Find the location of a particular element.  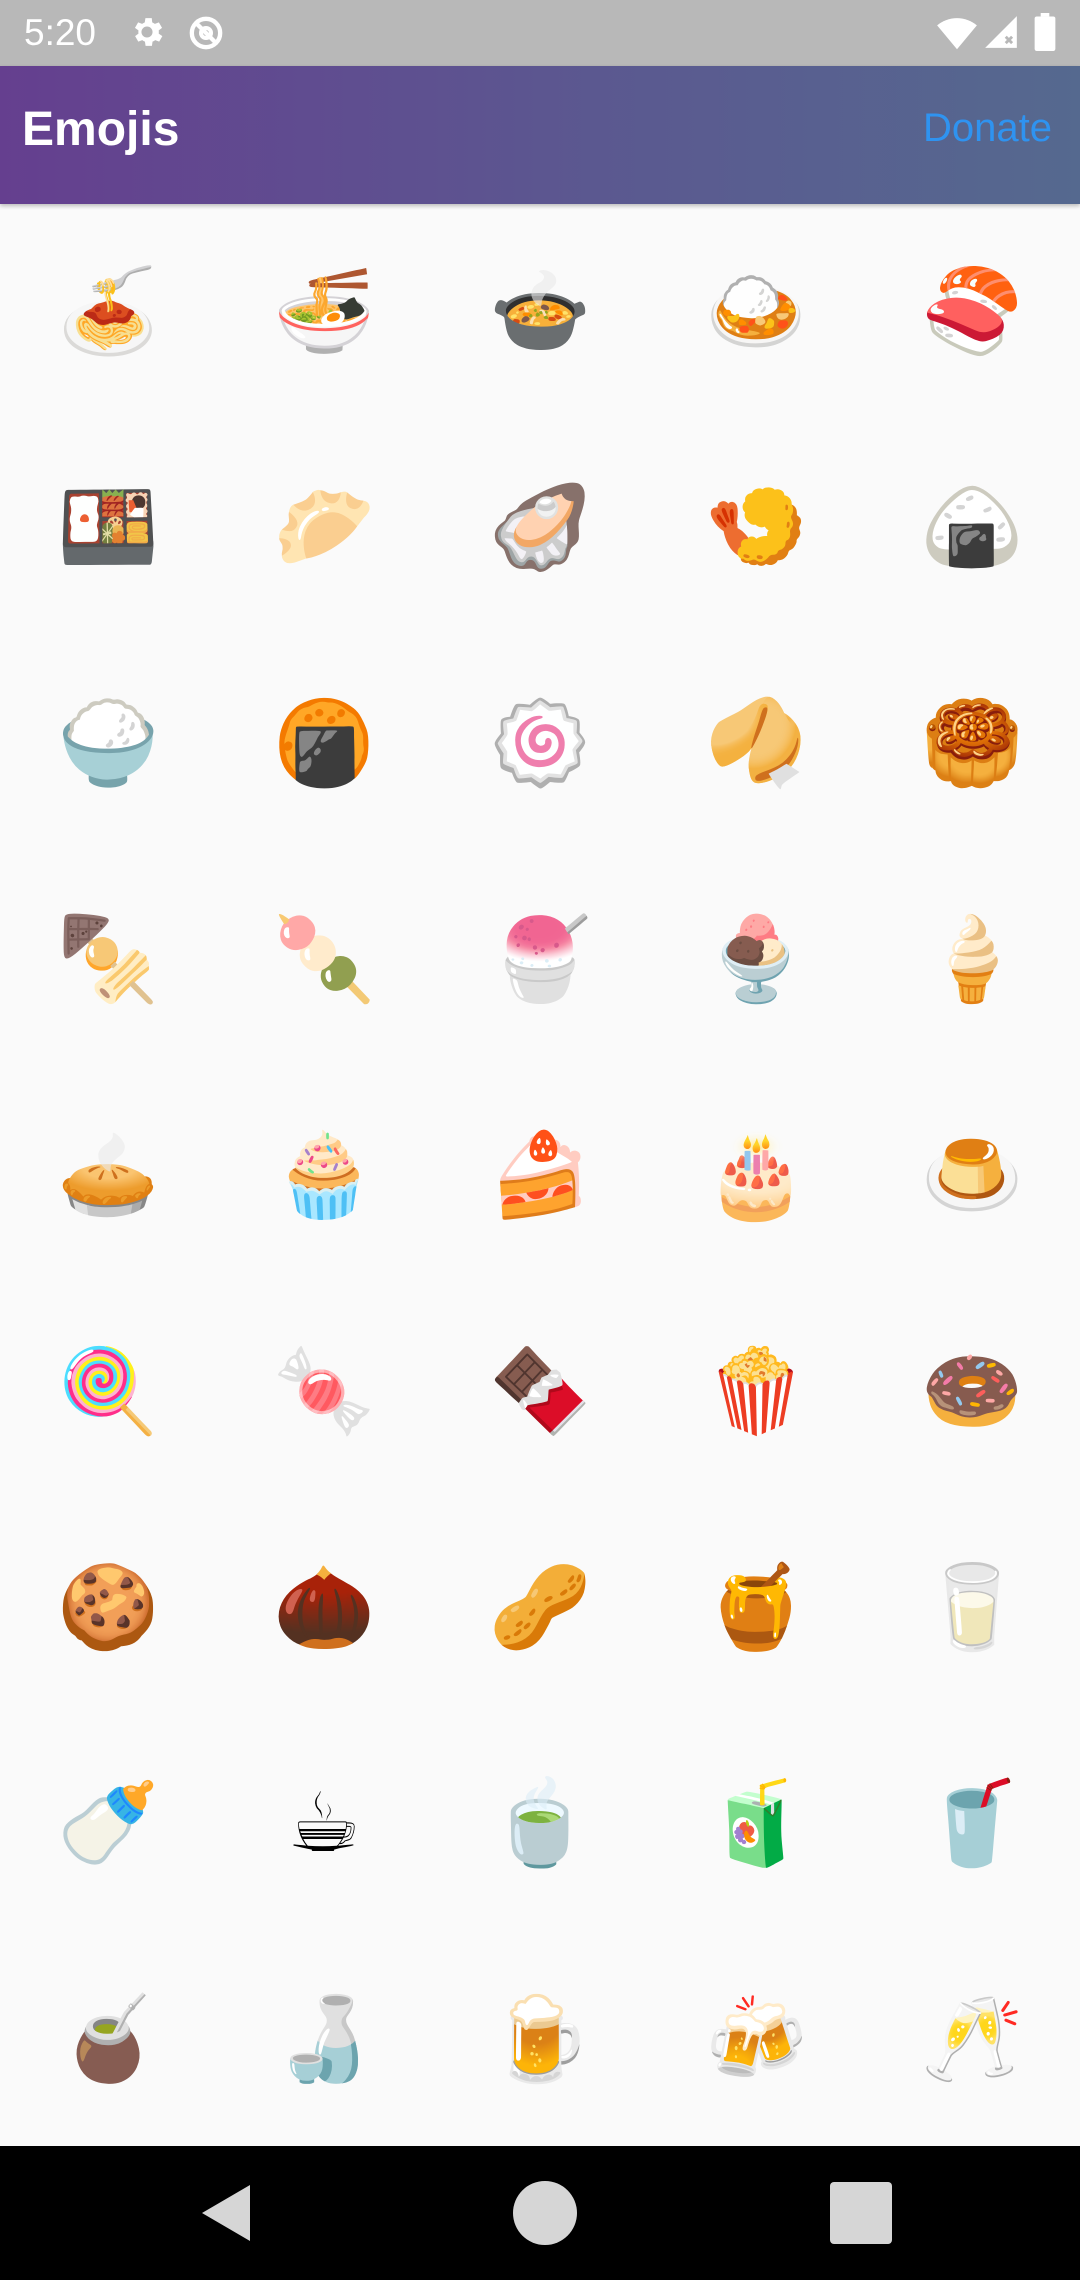

emoji-cell: 🧃 is located at coordinates (756, 1824).